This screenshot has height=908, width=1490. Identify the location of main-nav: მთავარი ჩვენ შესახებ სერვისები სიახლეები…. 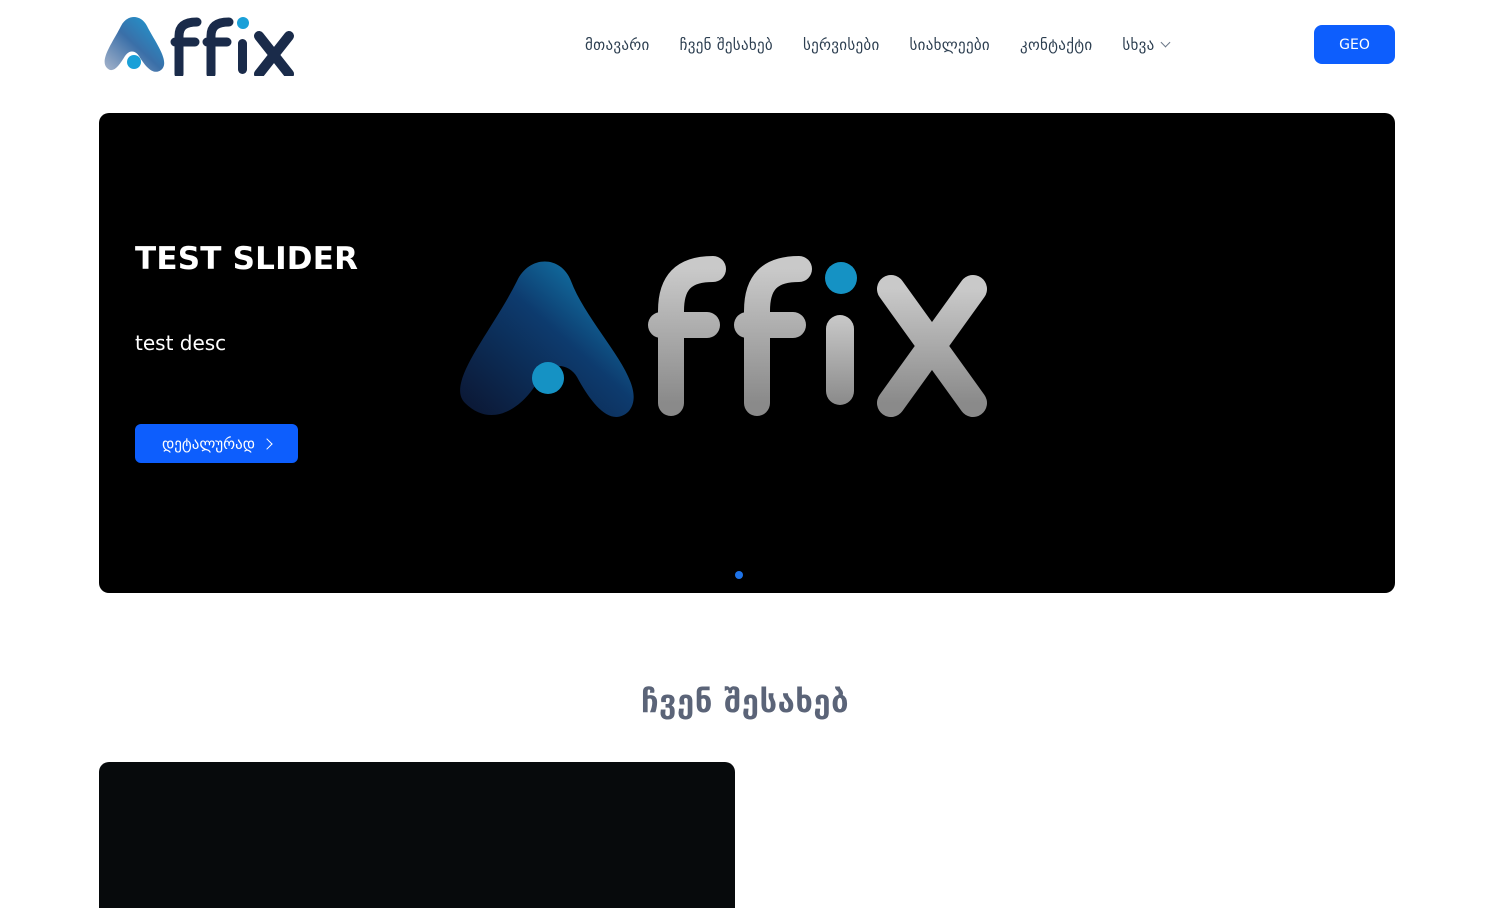
(878, 45).